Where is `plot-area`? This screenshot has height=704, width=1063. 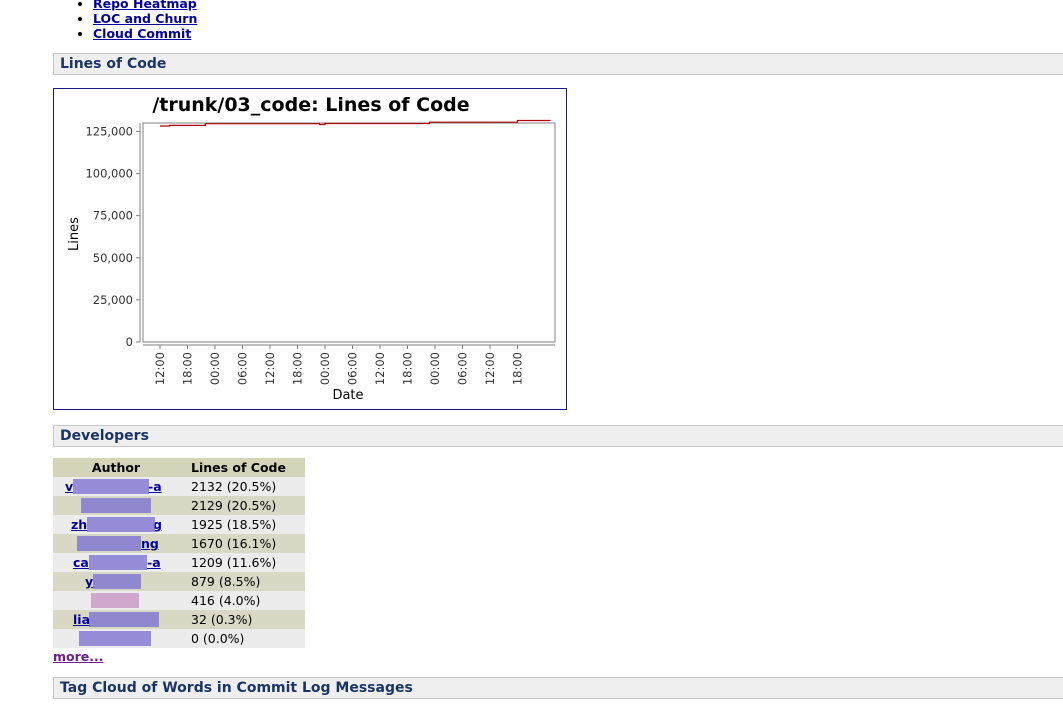 plot-area is located at coordinates (349, 232).